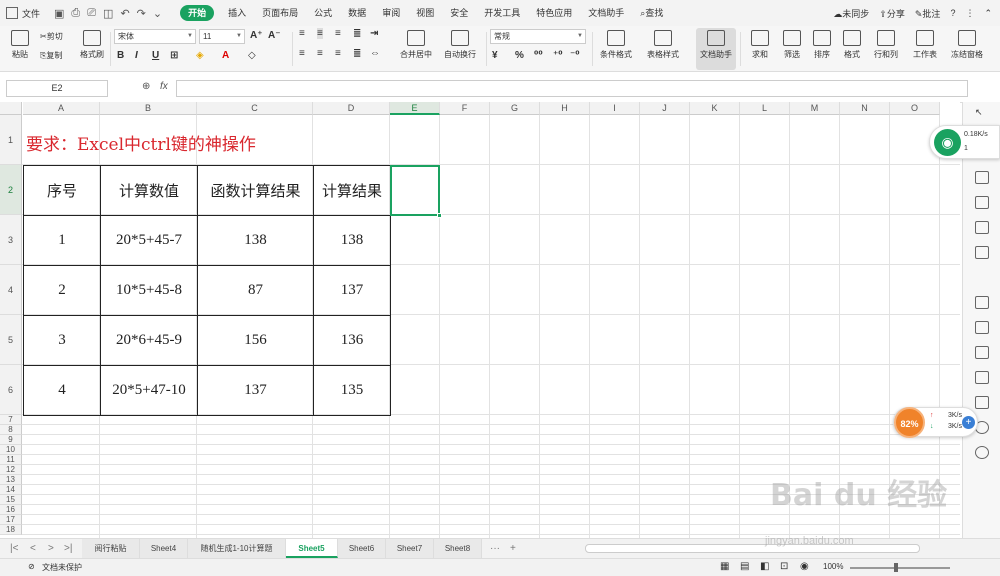 The height and width of the screenshot is (576, 1000). Describe the element at coordinates (61, 108) in the screenshot. I see `column-header-a: A` at that location.